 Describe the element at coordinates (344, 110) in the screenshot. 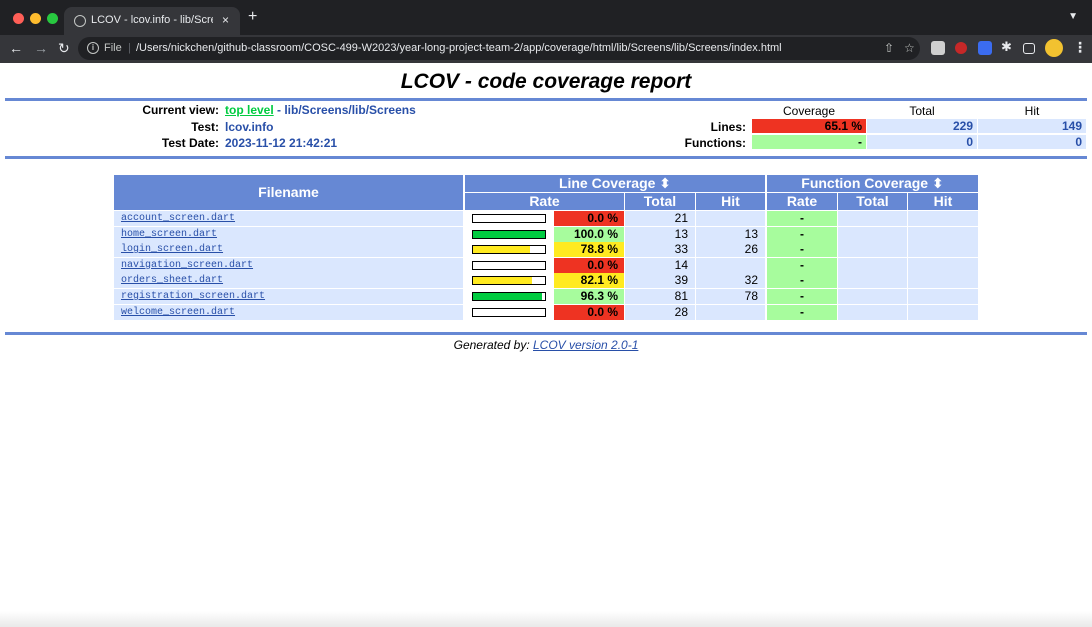

I see `current-path: - lib/Screens/lib/Screens` at that location.